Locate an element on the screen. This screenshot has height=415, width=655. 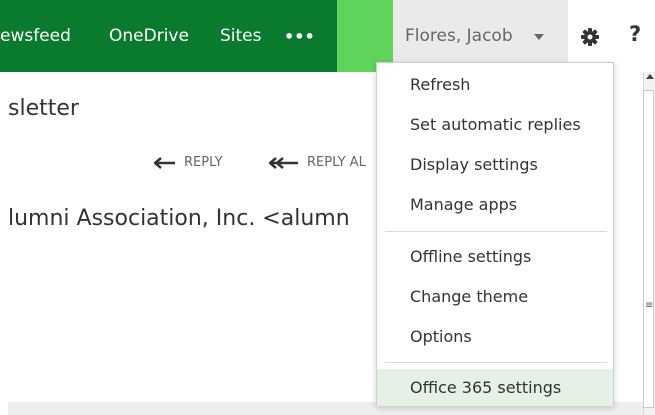
gear-icon is located at coordinates (590, 37).